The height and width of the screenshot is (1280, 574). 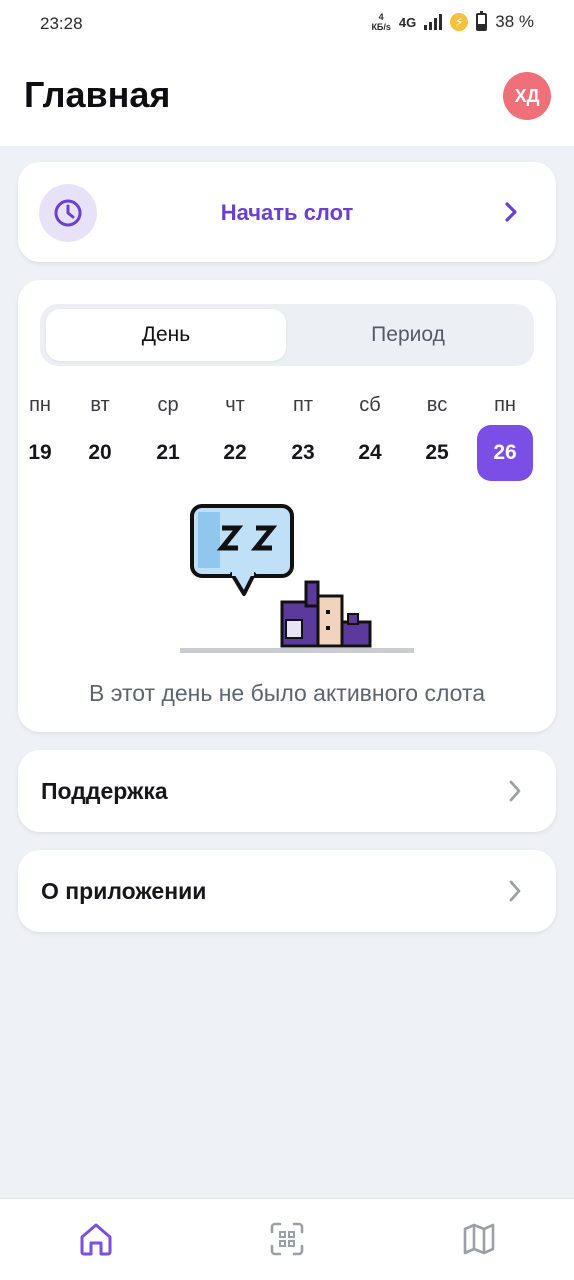 What do you see at coordinates (433, 22) in the screenshot?
I see `signal-icon` at bounding box center [433, 22].